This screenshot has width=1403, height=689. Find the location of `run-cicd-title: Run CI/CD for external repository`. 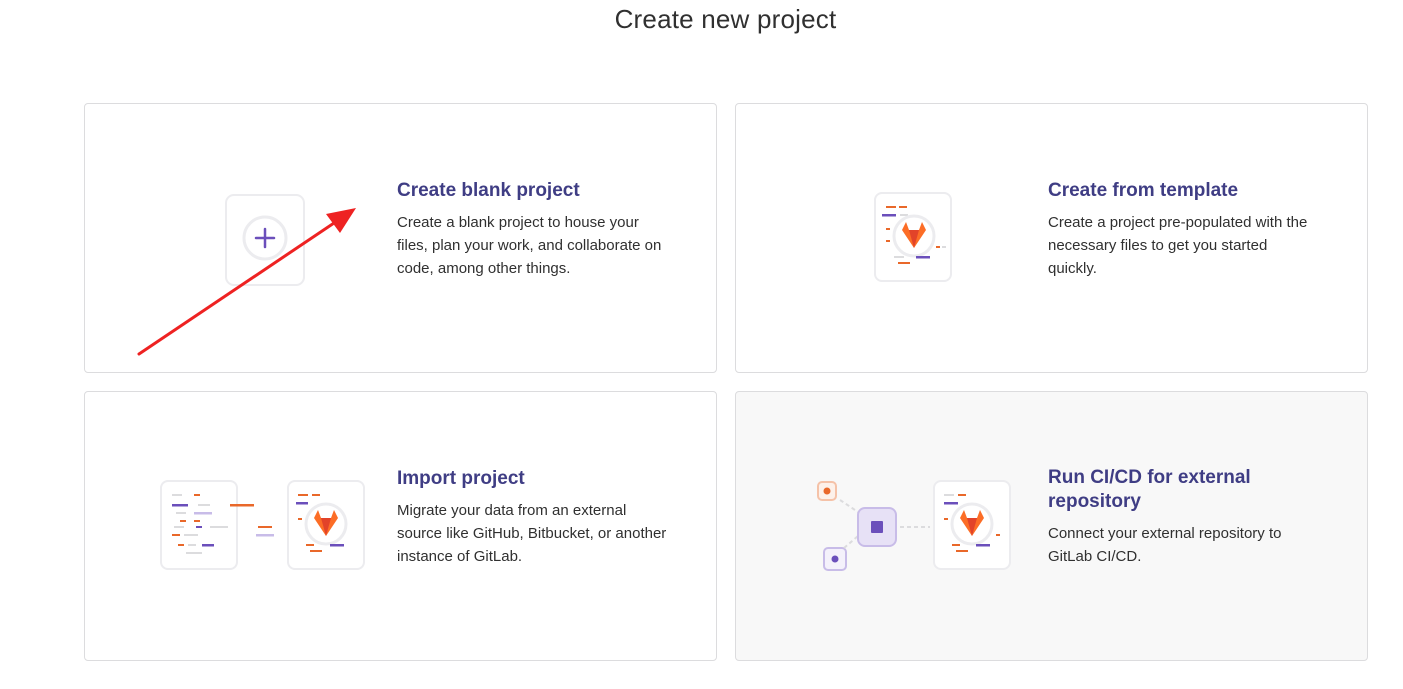

run-cicd-title: Run CI/CD for external repository is located at coordinates (1149, 489).